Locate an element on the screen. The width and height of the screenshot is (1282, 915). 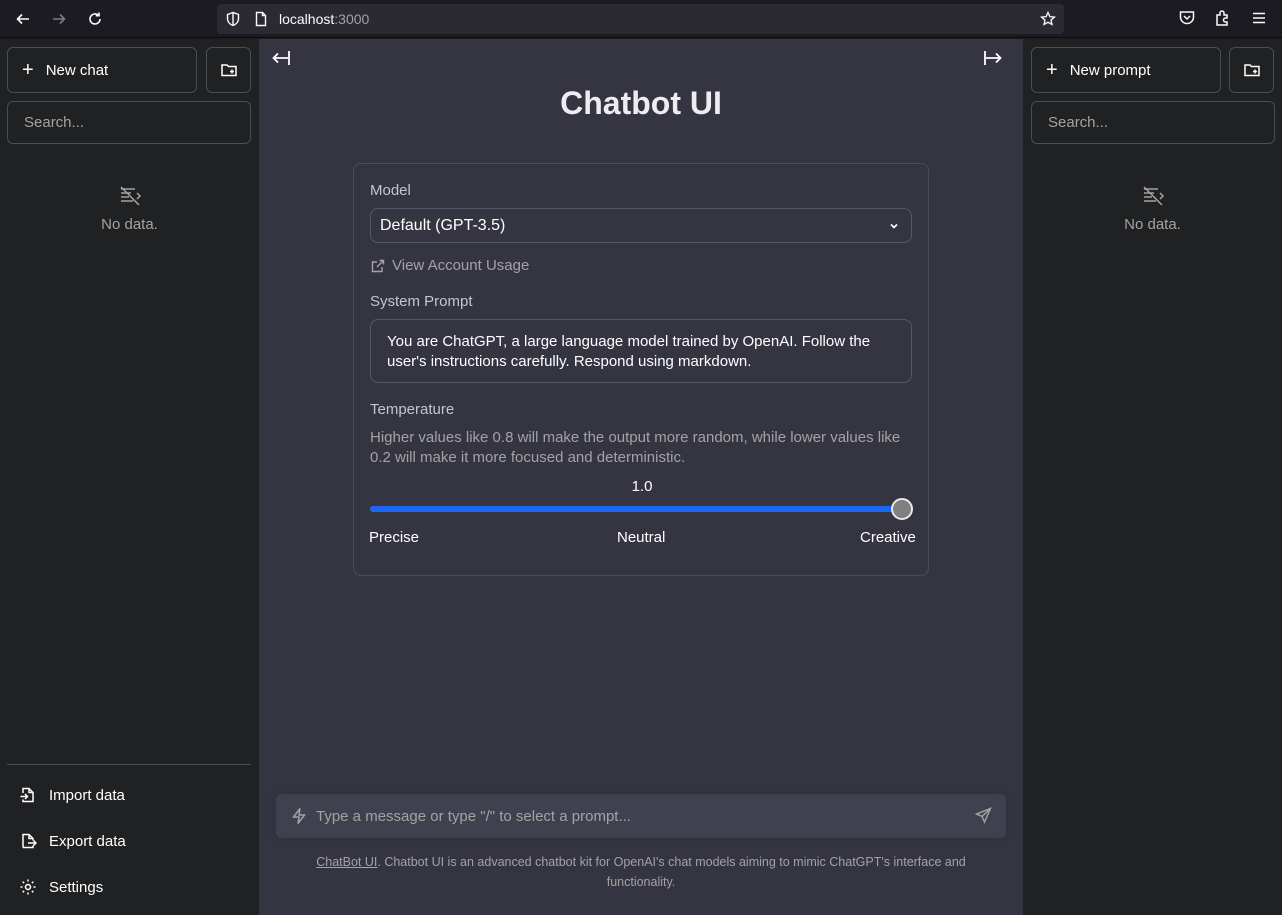
reload-icon is located at coordinates (95, 19).